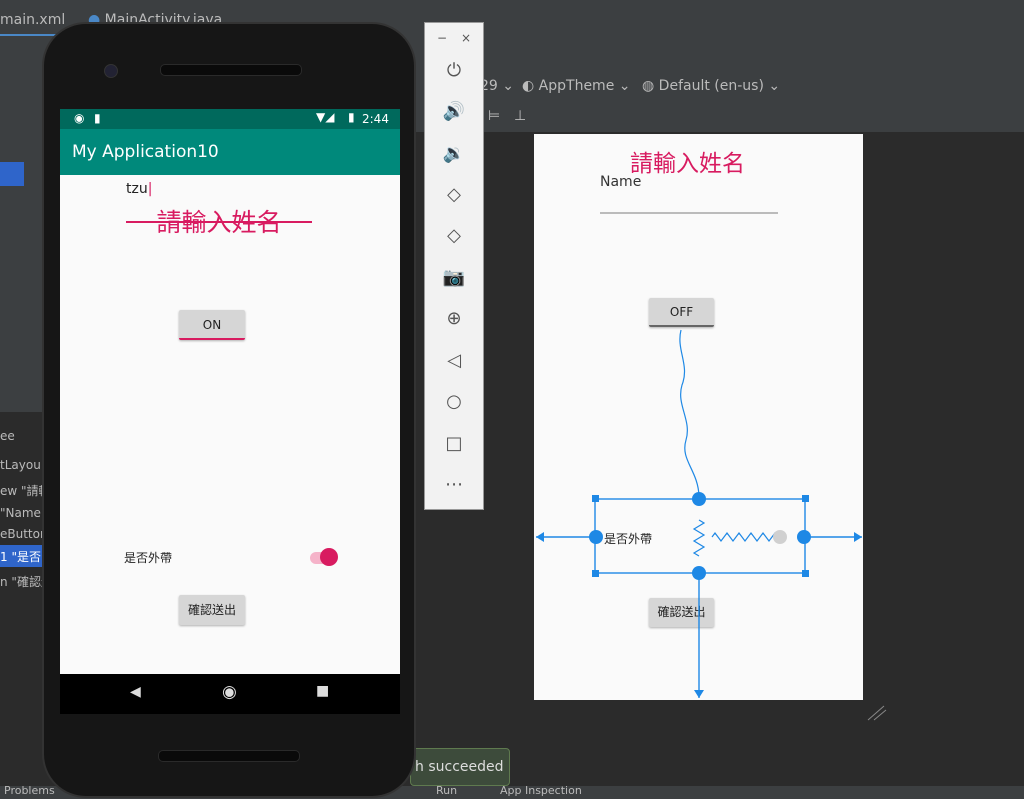 The height and width of the screenshot is (799, 1024). Describe the element at coordinates (596, 537) in the screenshot. I see `left-anchor-handle` at that location.